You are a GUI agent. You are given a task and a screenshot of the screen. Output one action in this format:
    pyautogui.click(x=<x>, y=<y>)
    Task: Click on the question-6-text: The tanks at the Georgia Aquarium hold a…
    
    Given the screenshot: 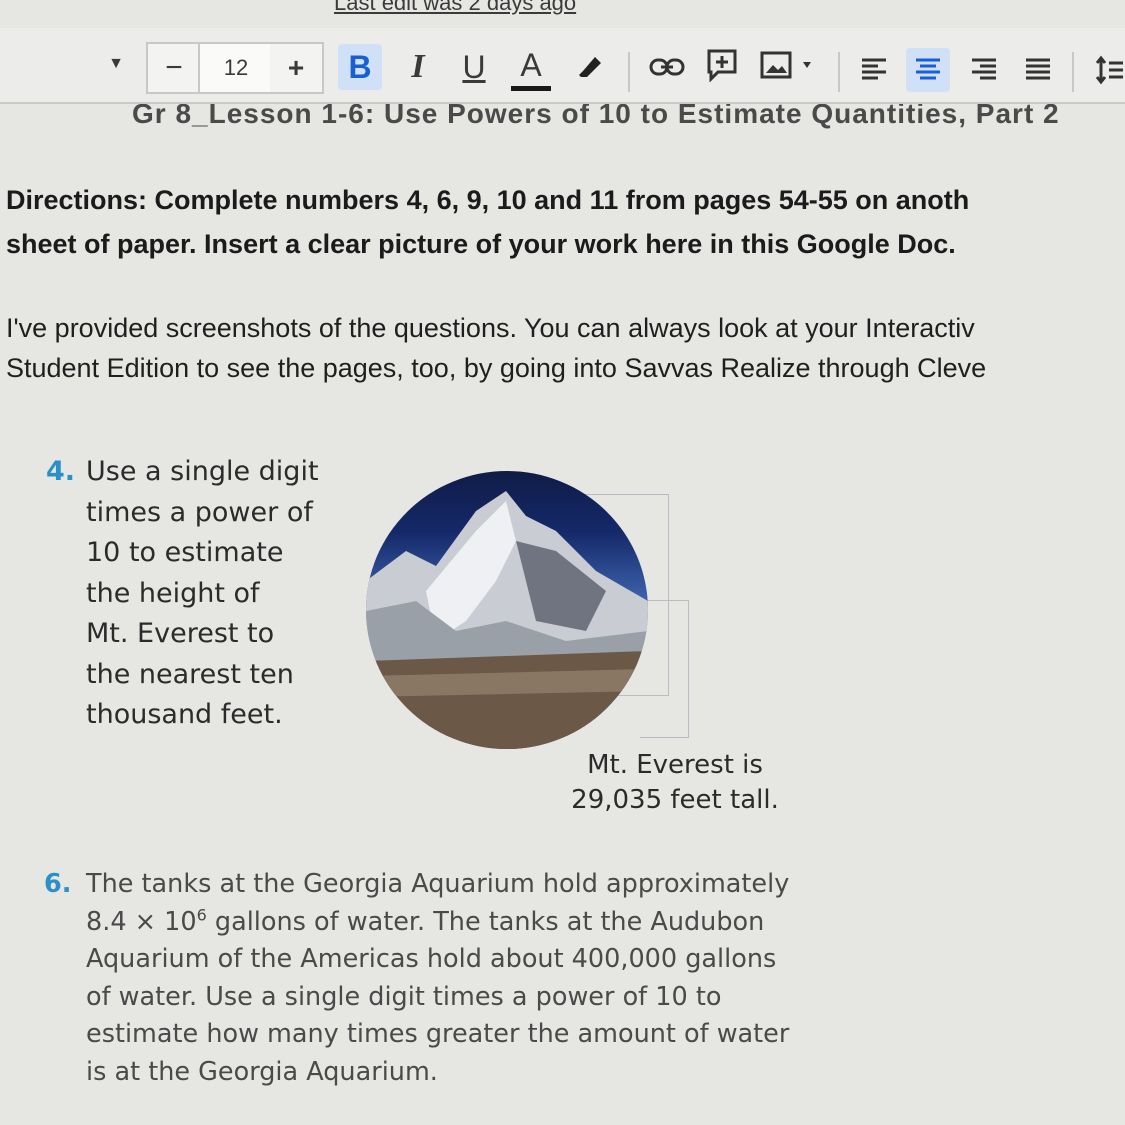 What is the action you would take?
    pyautogui.click(x=424, y=978)
    